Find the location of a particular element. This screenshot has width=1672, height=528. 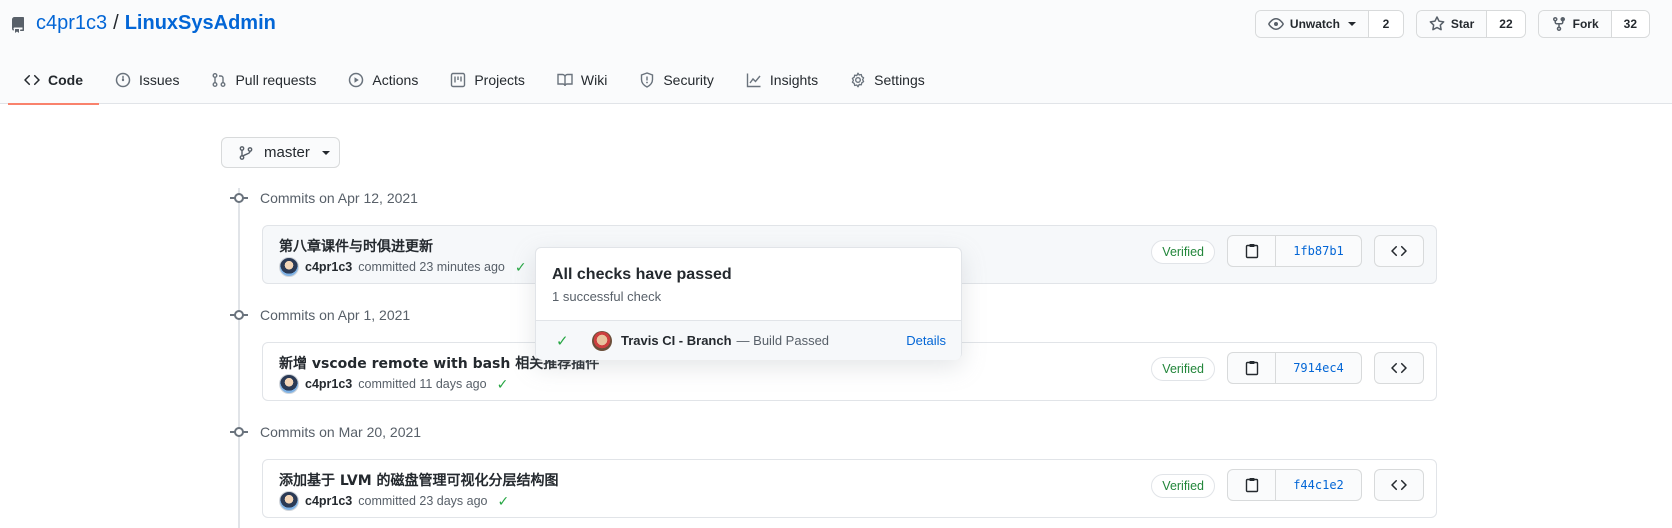

check-details-link: Details is located at coordinates (926, 340).